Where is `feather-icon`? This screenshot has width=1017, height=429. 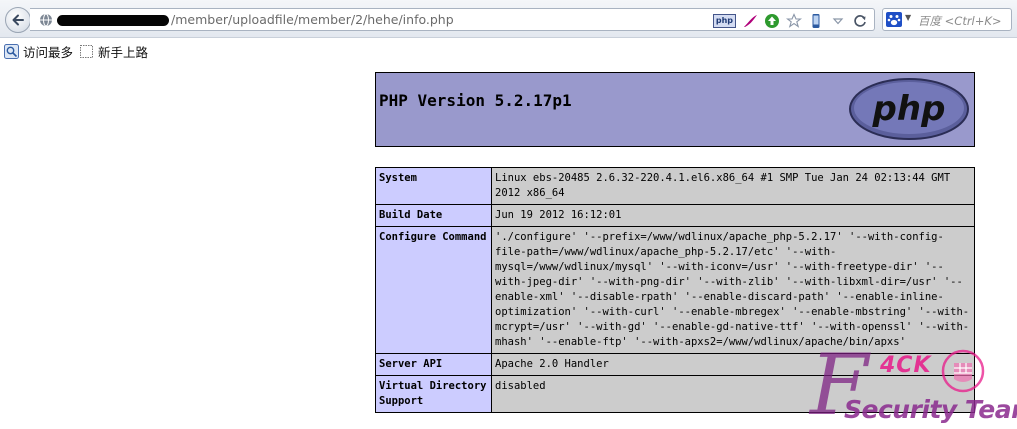
feather-icon is located at coordinates (750, 21).